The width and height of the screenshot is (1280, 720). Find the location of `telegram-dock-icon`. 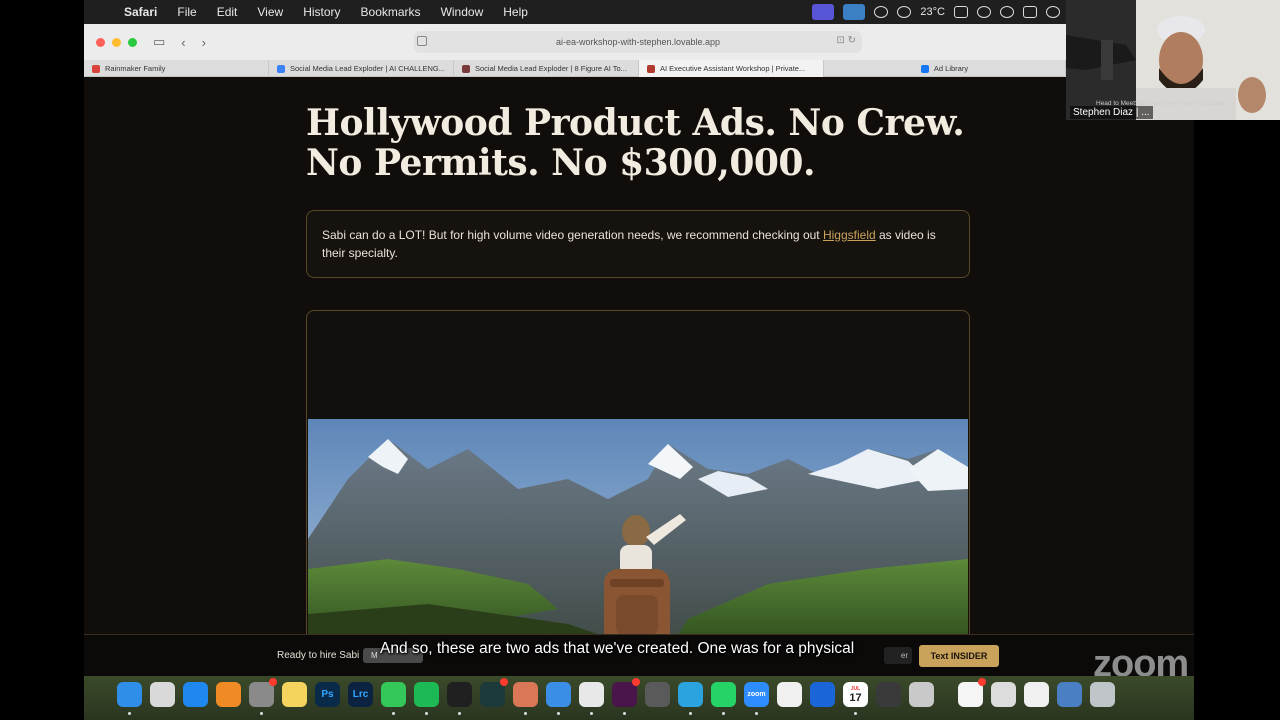

telegram-dock-icon is located at coordinates (690, 694).